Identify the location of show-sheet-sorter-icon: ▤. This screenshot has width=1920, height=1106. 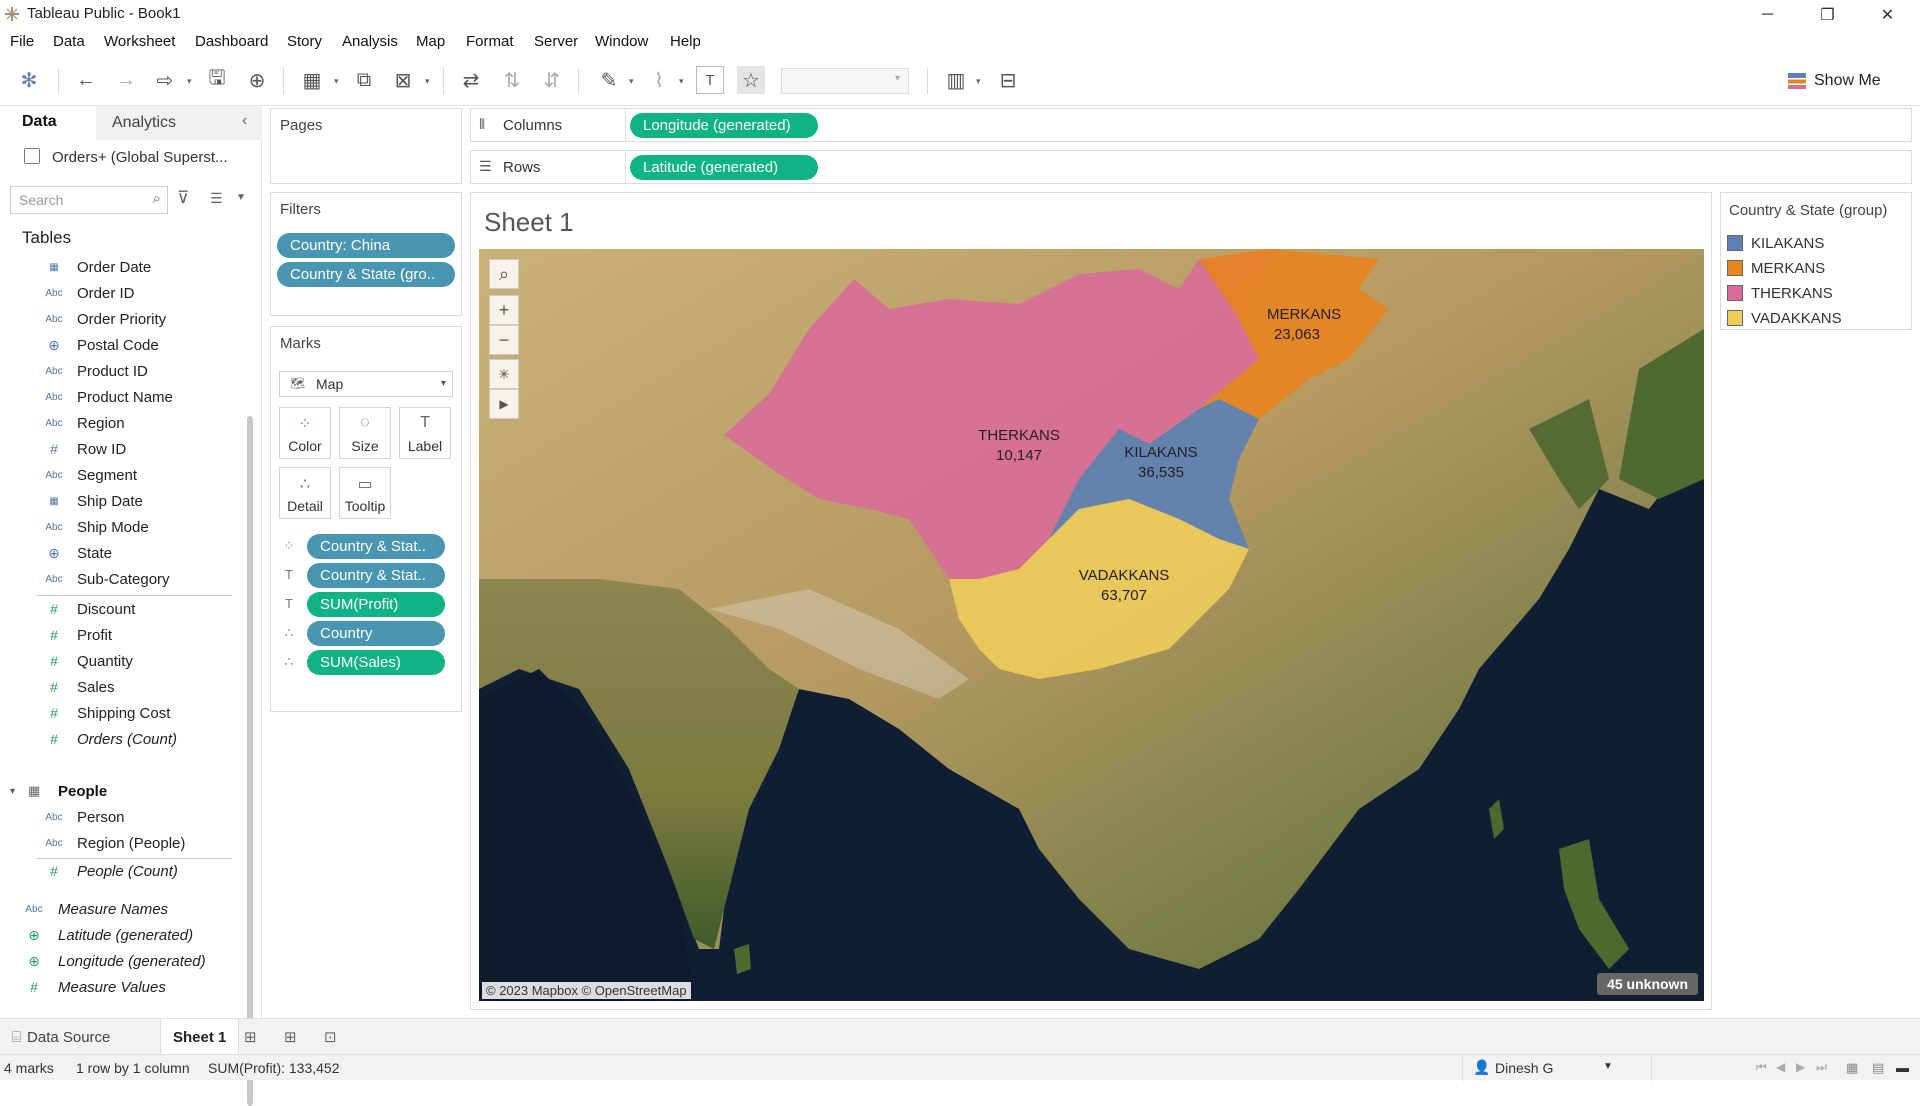
(1878, 1068).